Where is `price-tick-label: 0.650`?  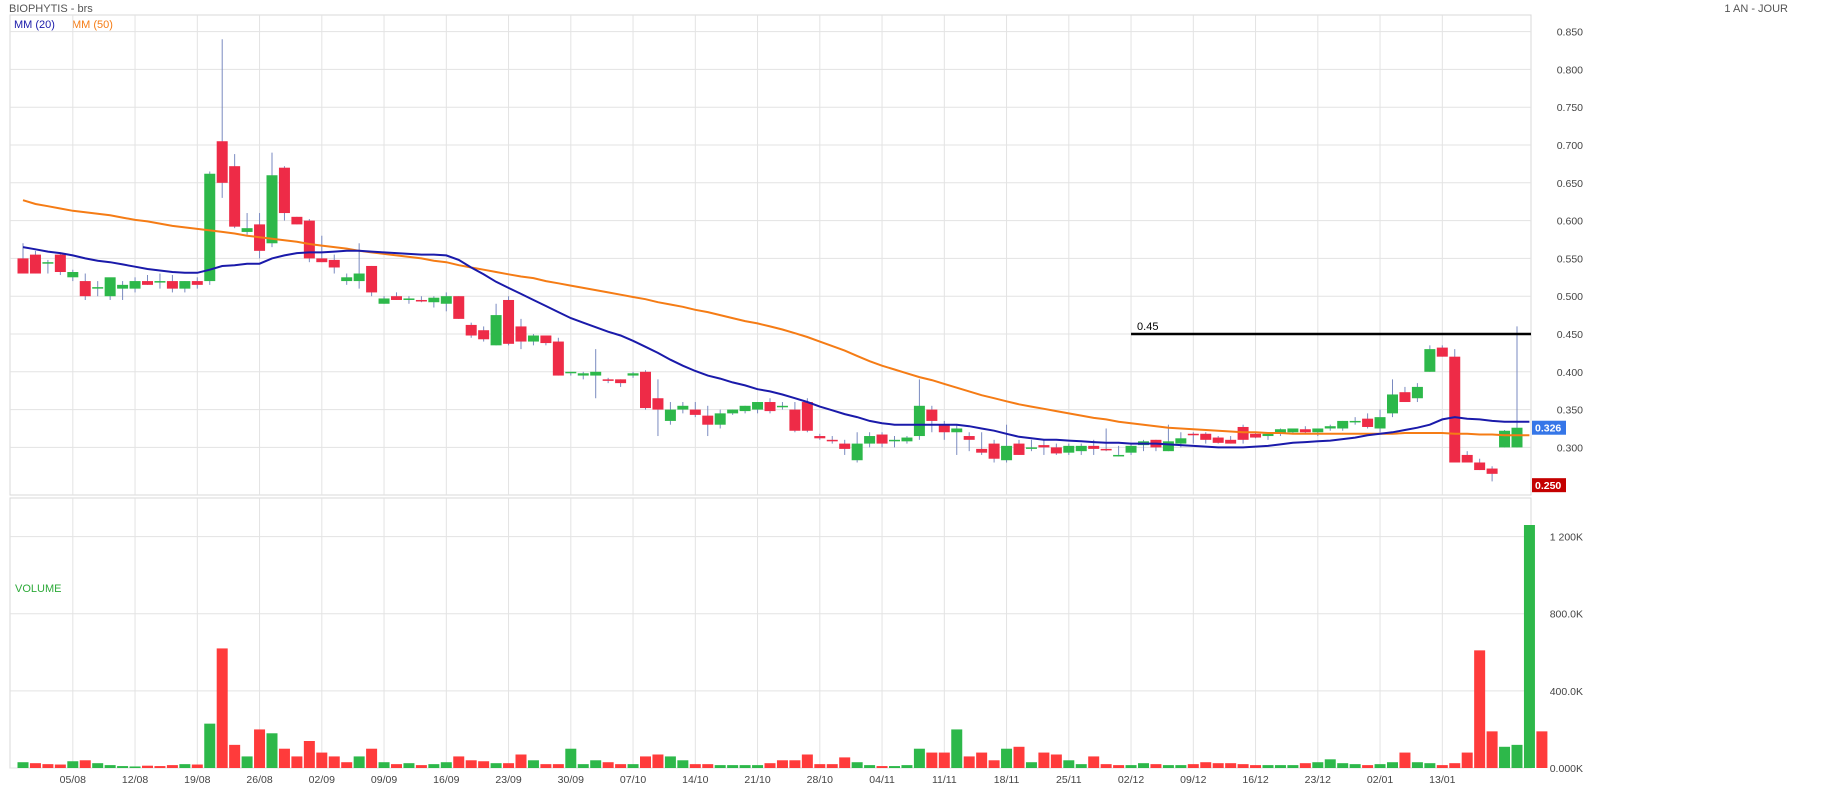
price-tick-label: 0.650 is located at coordinates (1570, 184).